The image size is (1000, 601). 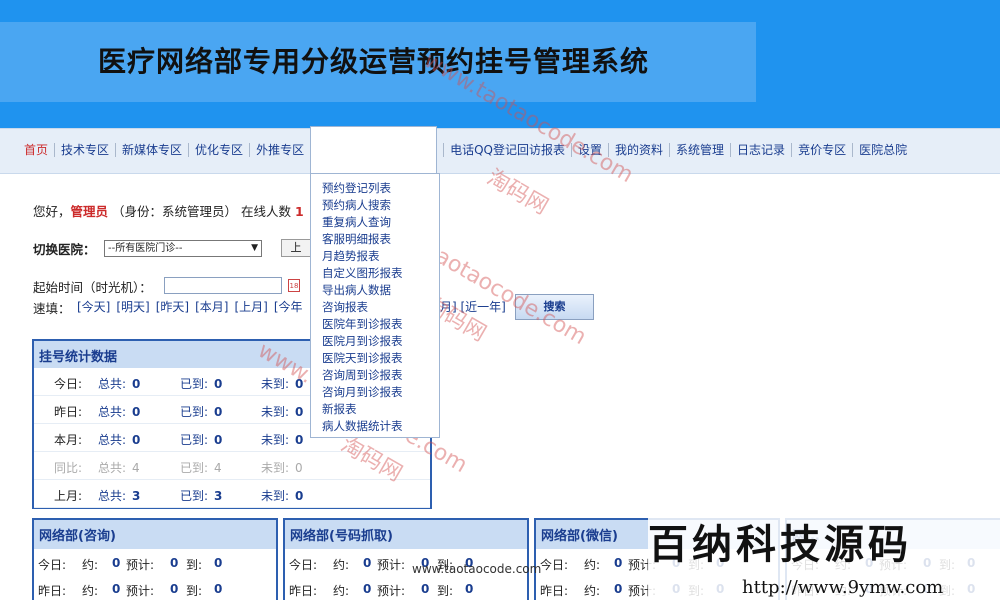 I want to click on quick-fill-link: [今天], so click(x=93, y=307).